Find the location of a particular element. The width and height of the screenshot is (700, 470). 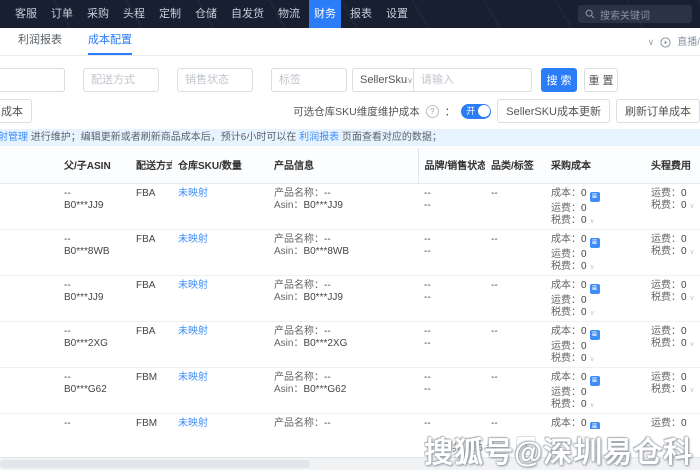

nav-item-采购: 采购 is located at coordinates (98, 14).